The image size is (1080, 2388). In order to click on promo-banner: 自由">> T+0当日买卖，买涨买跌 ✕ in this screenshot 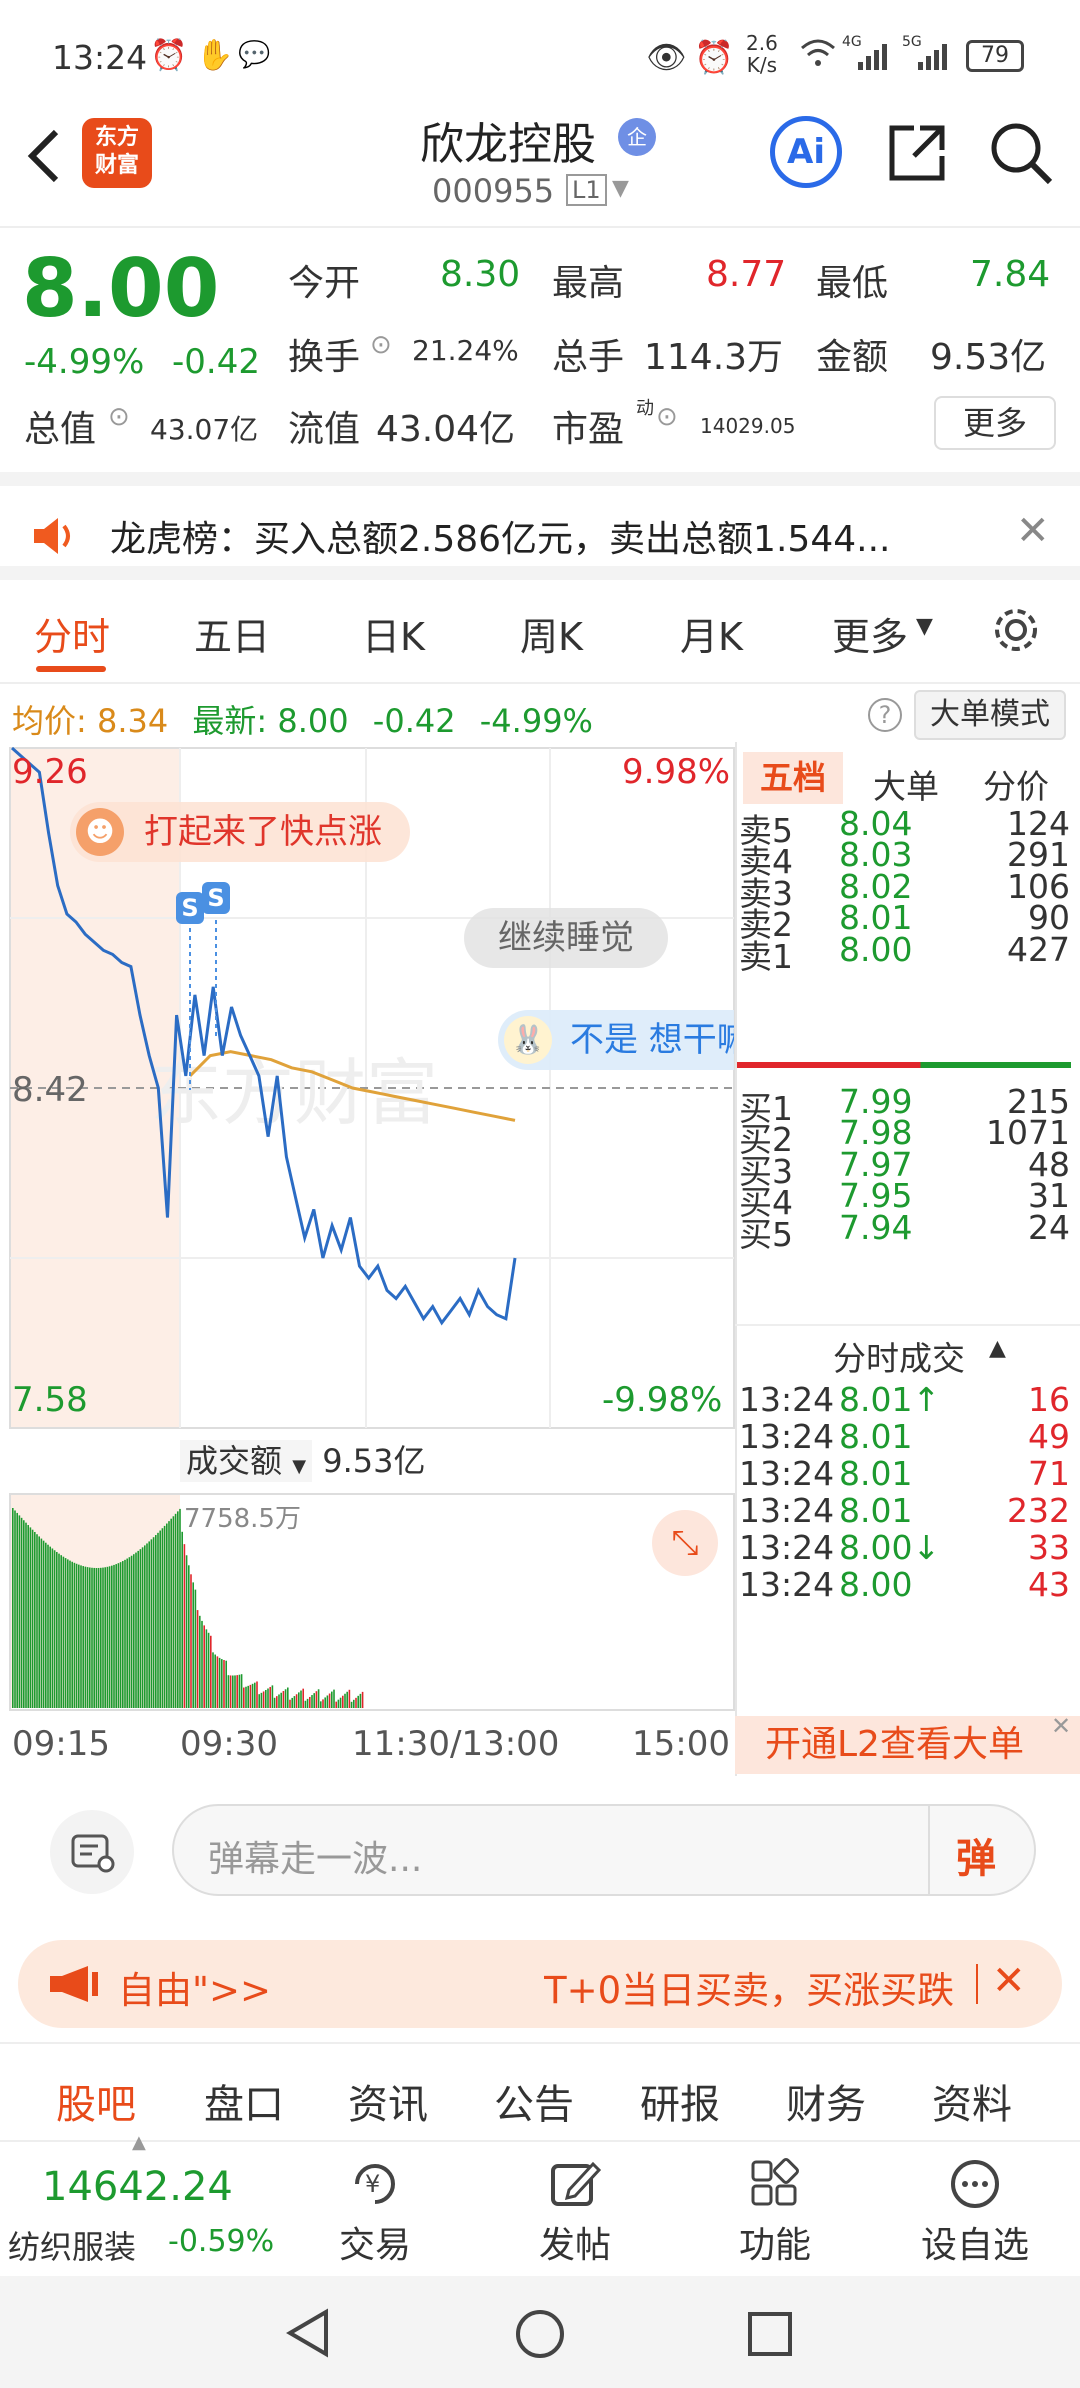, I will do `click(540, 1984)`.